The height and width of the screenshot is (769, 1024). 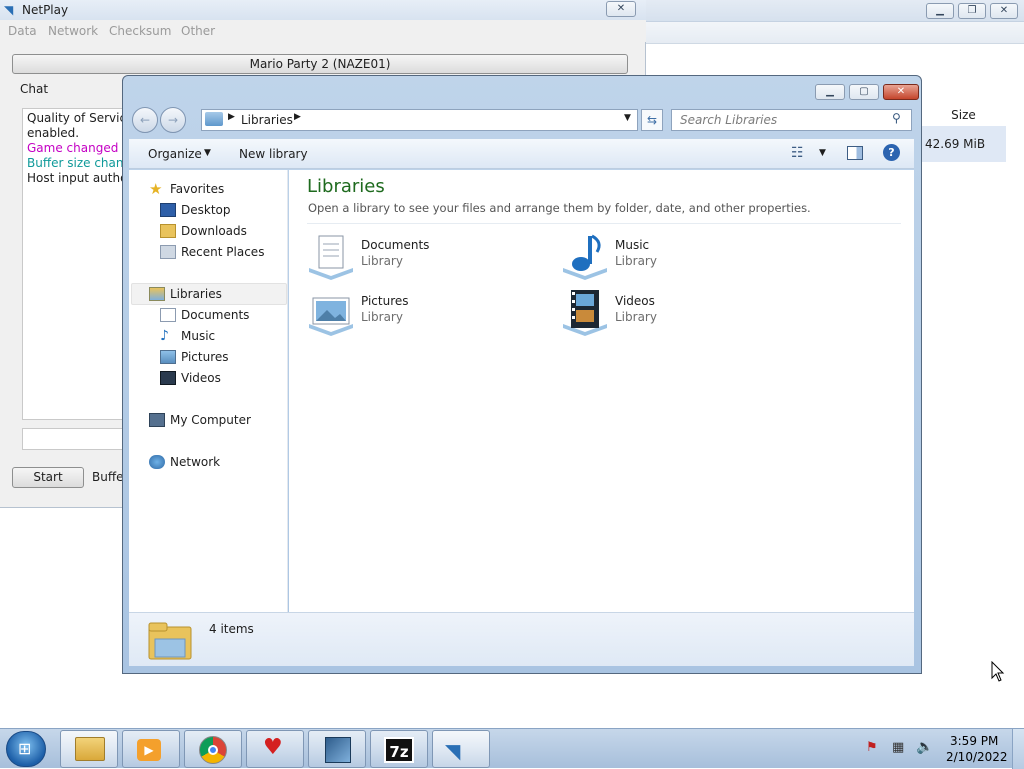 I want to click on taskbar-virtualbox, so click(x=337, y=749).